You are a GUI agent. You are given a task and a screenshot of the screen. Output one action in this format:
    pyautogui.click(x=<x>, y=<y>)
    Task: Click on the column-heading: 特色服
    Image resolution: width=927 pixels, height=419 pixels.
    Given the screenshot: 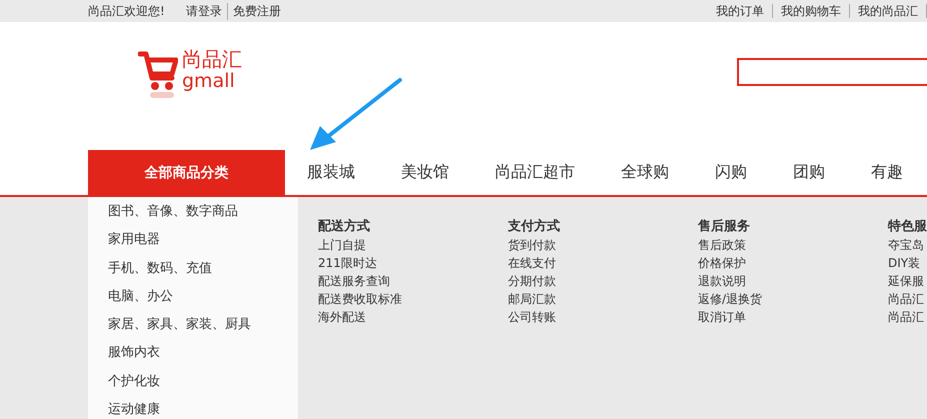 What is the action you would take?
    pyautogui.click(x=907, y=227)
    